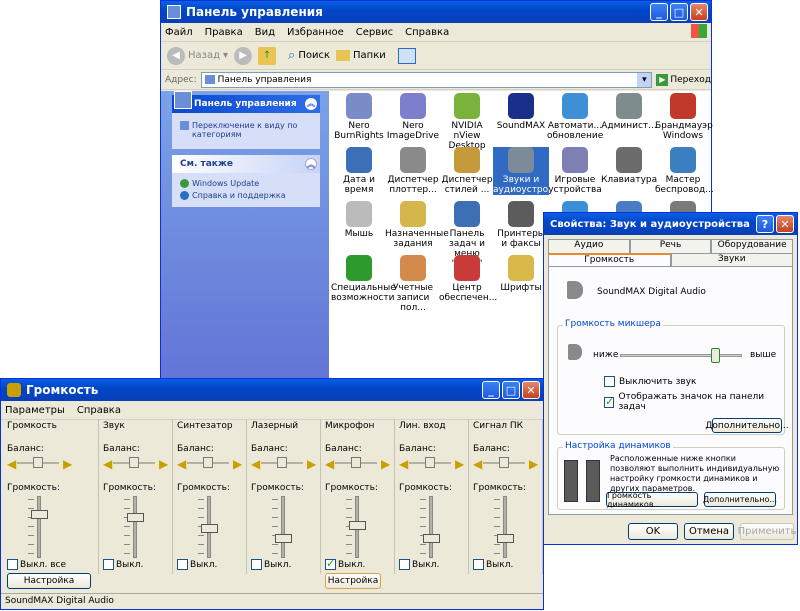 Image resolution: width=800 pixels, height=611 pixels. I want to click on cpl-item-0: Nero BurnRights, so click(359, 117).